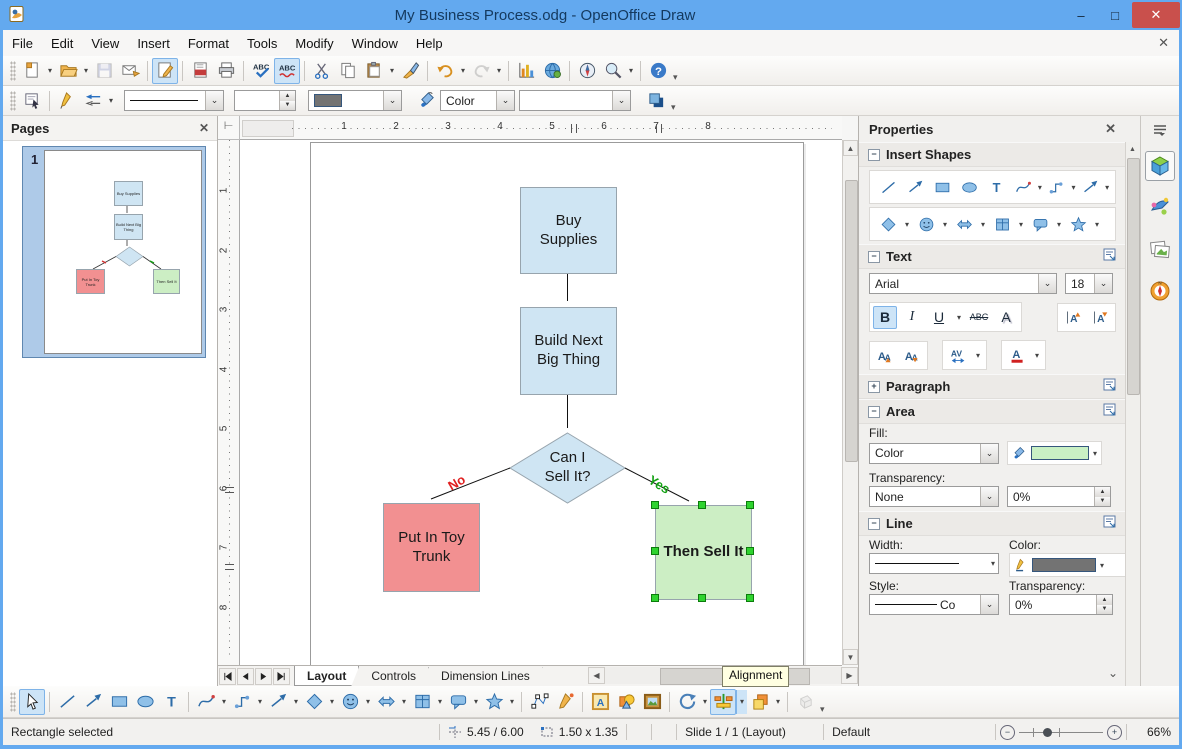 The image size is (1182, 749). I want to click on paragraph-dialog-launcher-icon, so click(1110, 386).